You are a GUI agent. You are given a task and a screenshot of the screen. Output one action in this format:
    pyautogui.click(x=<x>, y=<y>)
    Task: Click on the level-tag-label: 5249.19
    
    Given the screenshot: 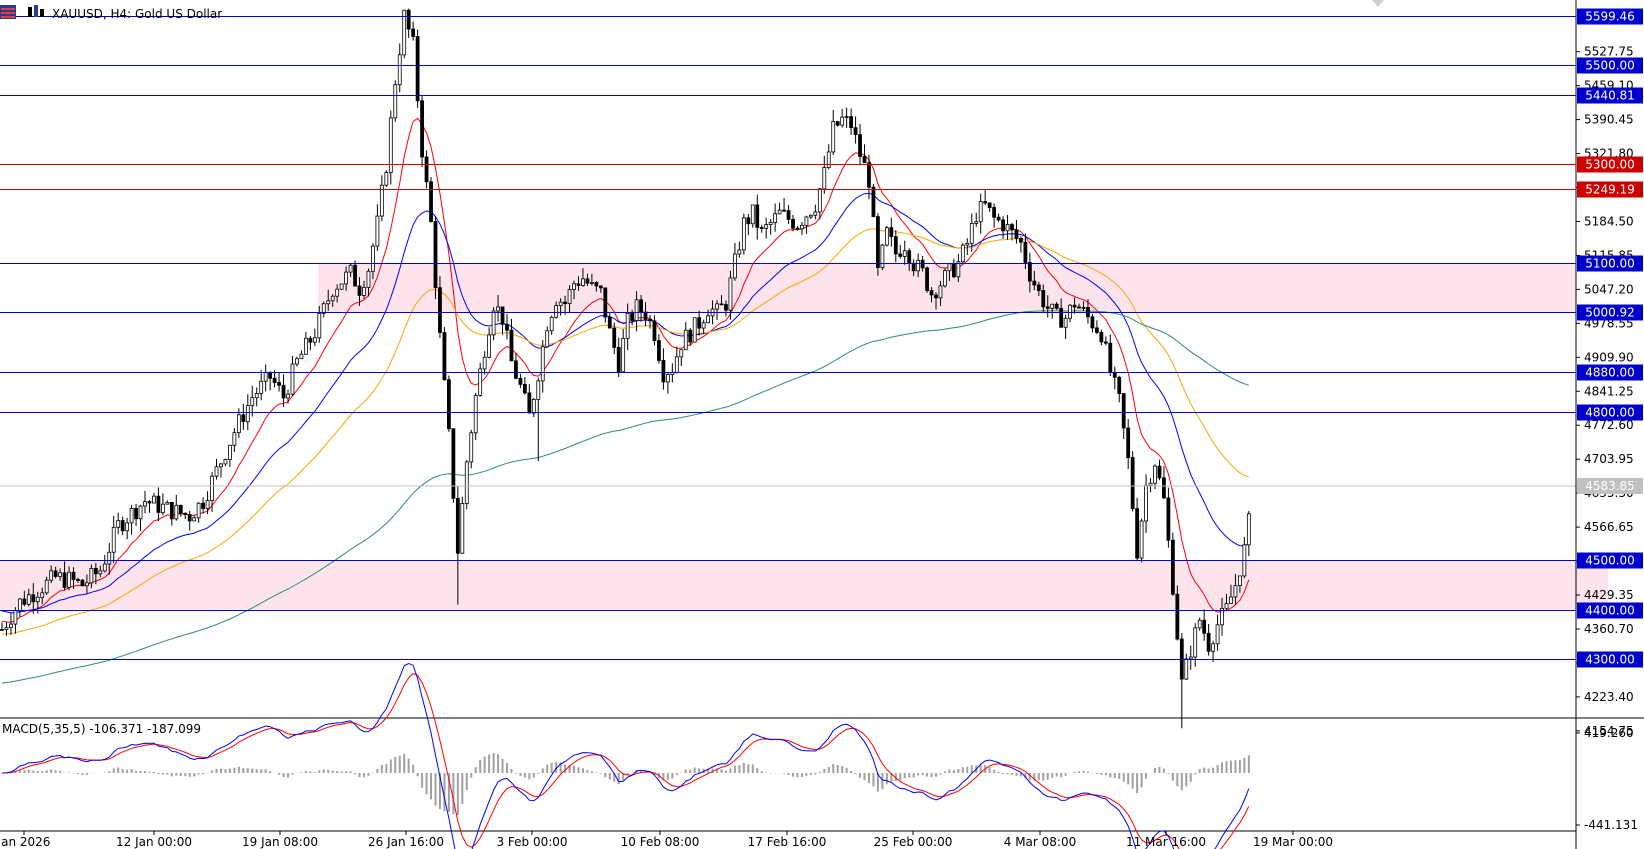 What is the action you would take?
    pyautogui.click(x=1610, y=190)
    